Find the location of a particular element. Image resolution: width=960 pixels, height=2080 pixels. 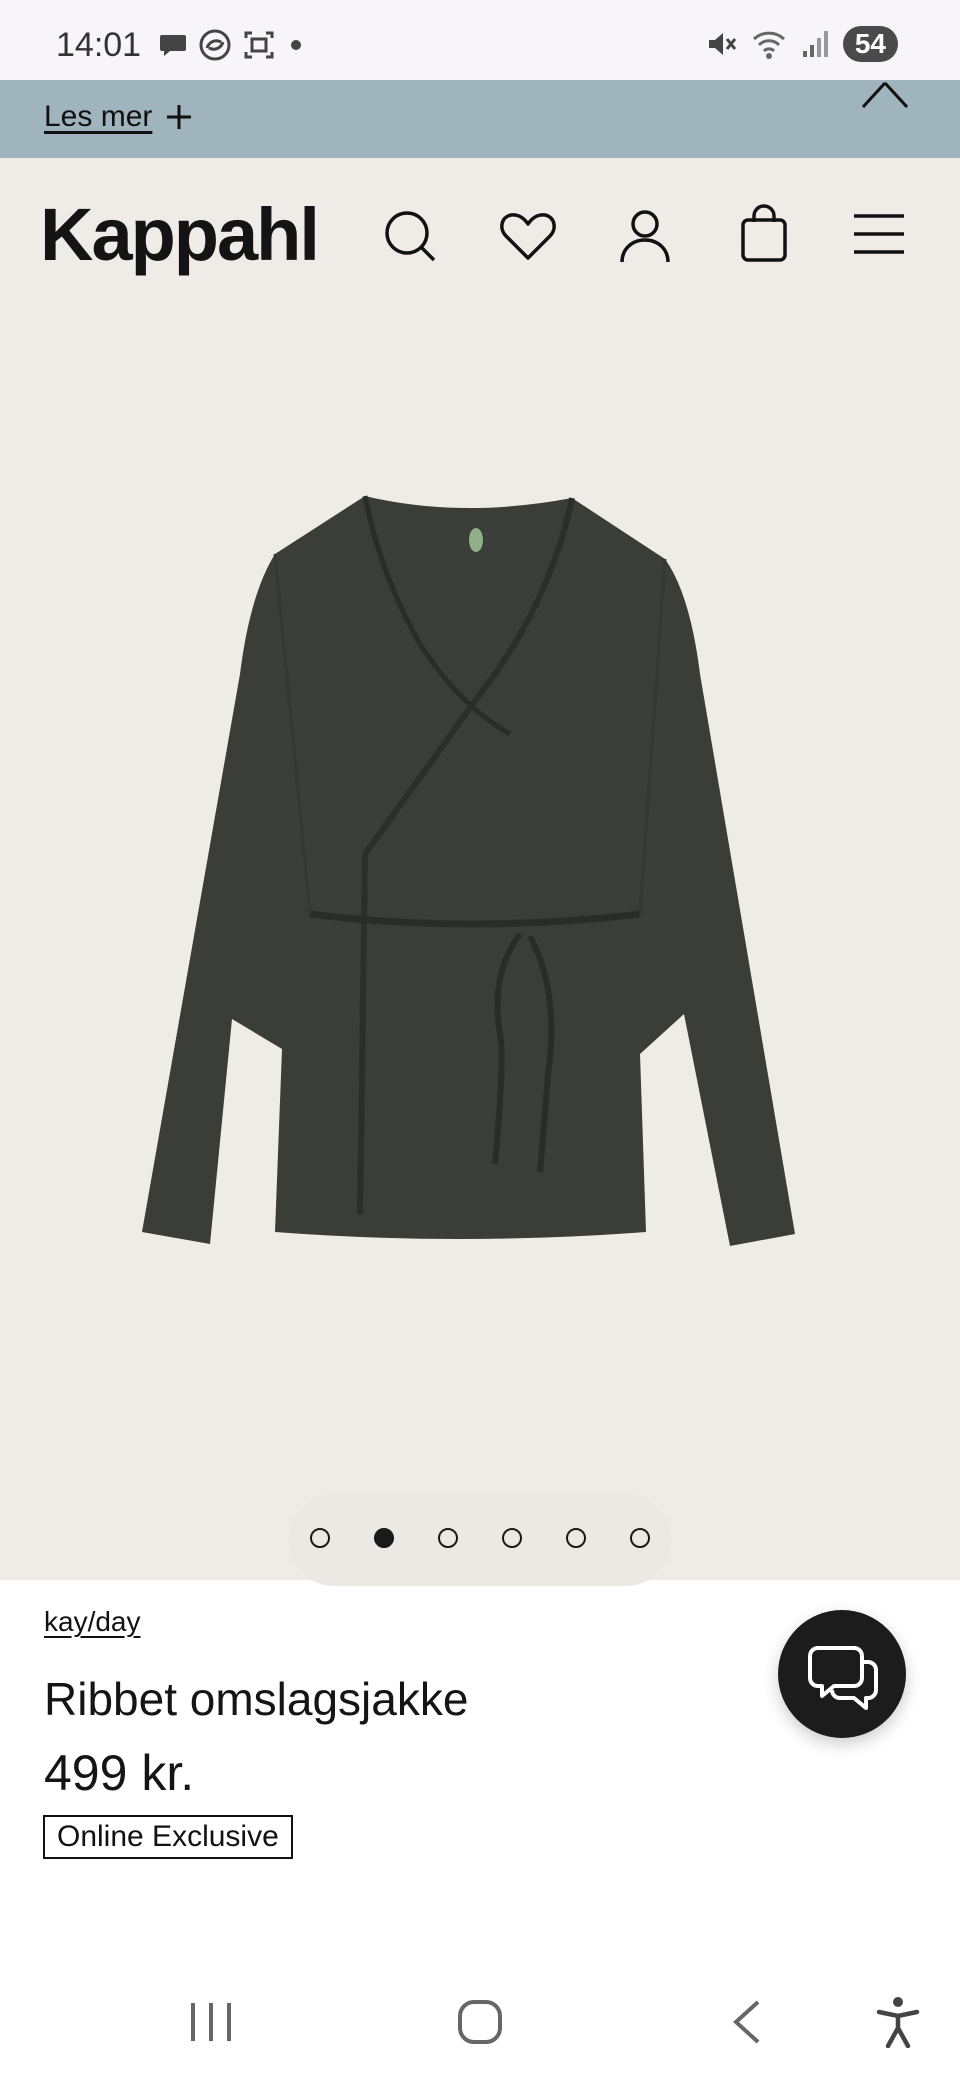

dot-icon is located at coordinates (296, 45).